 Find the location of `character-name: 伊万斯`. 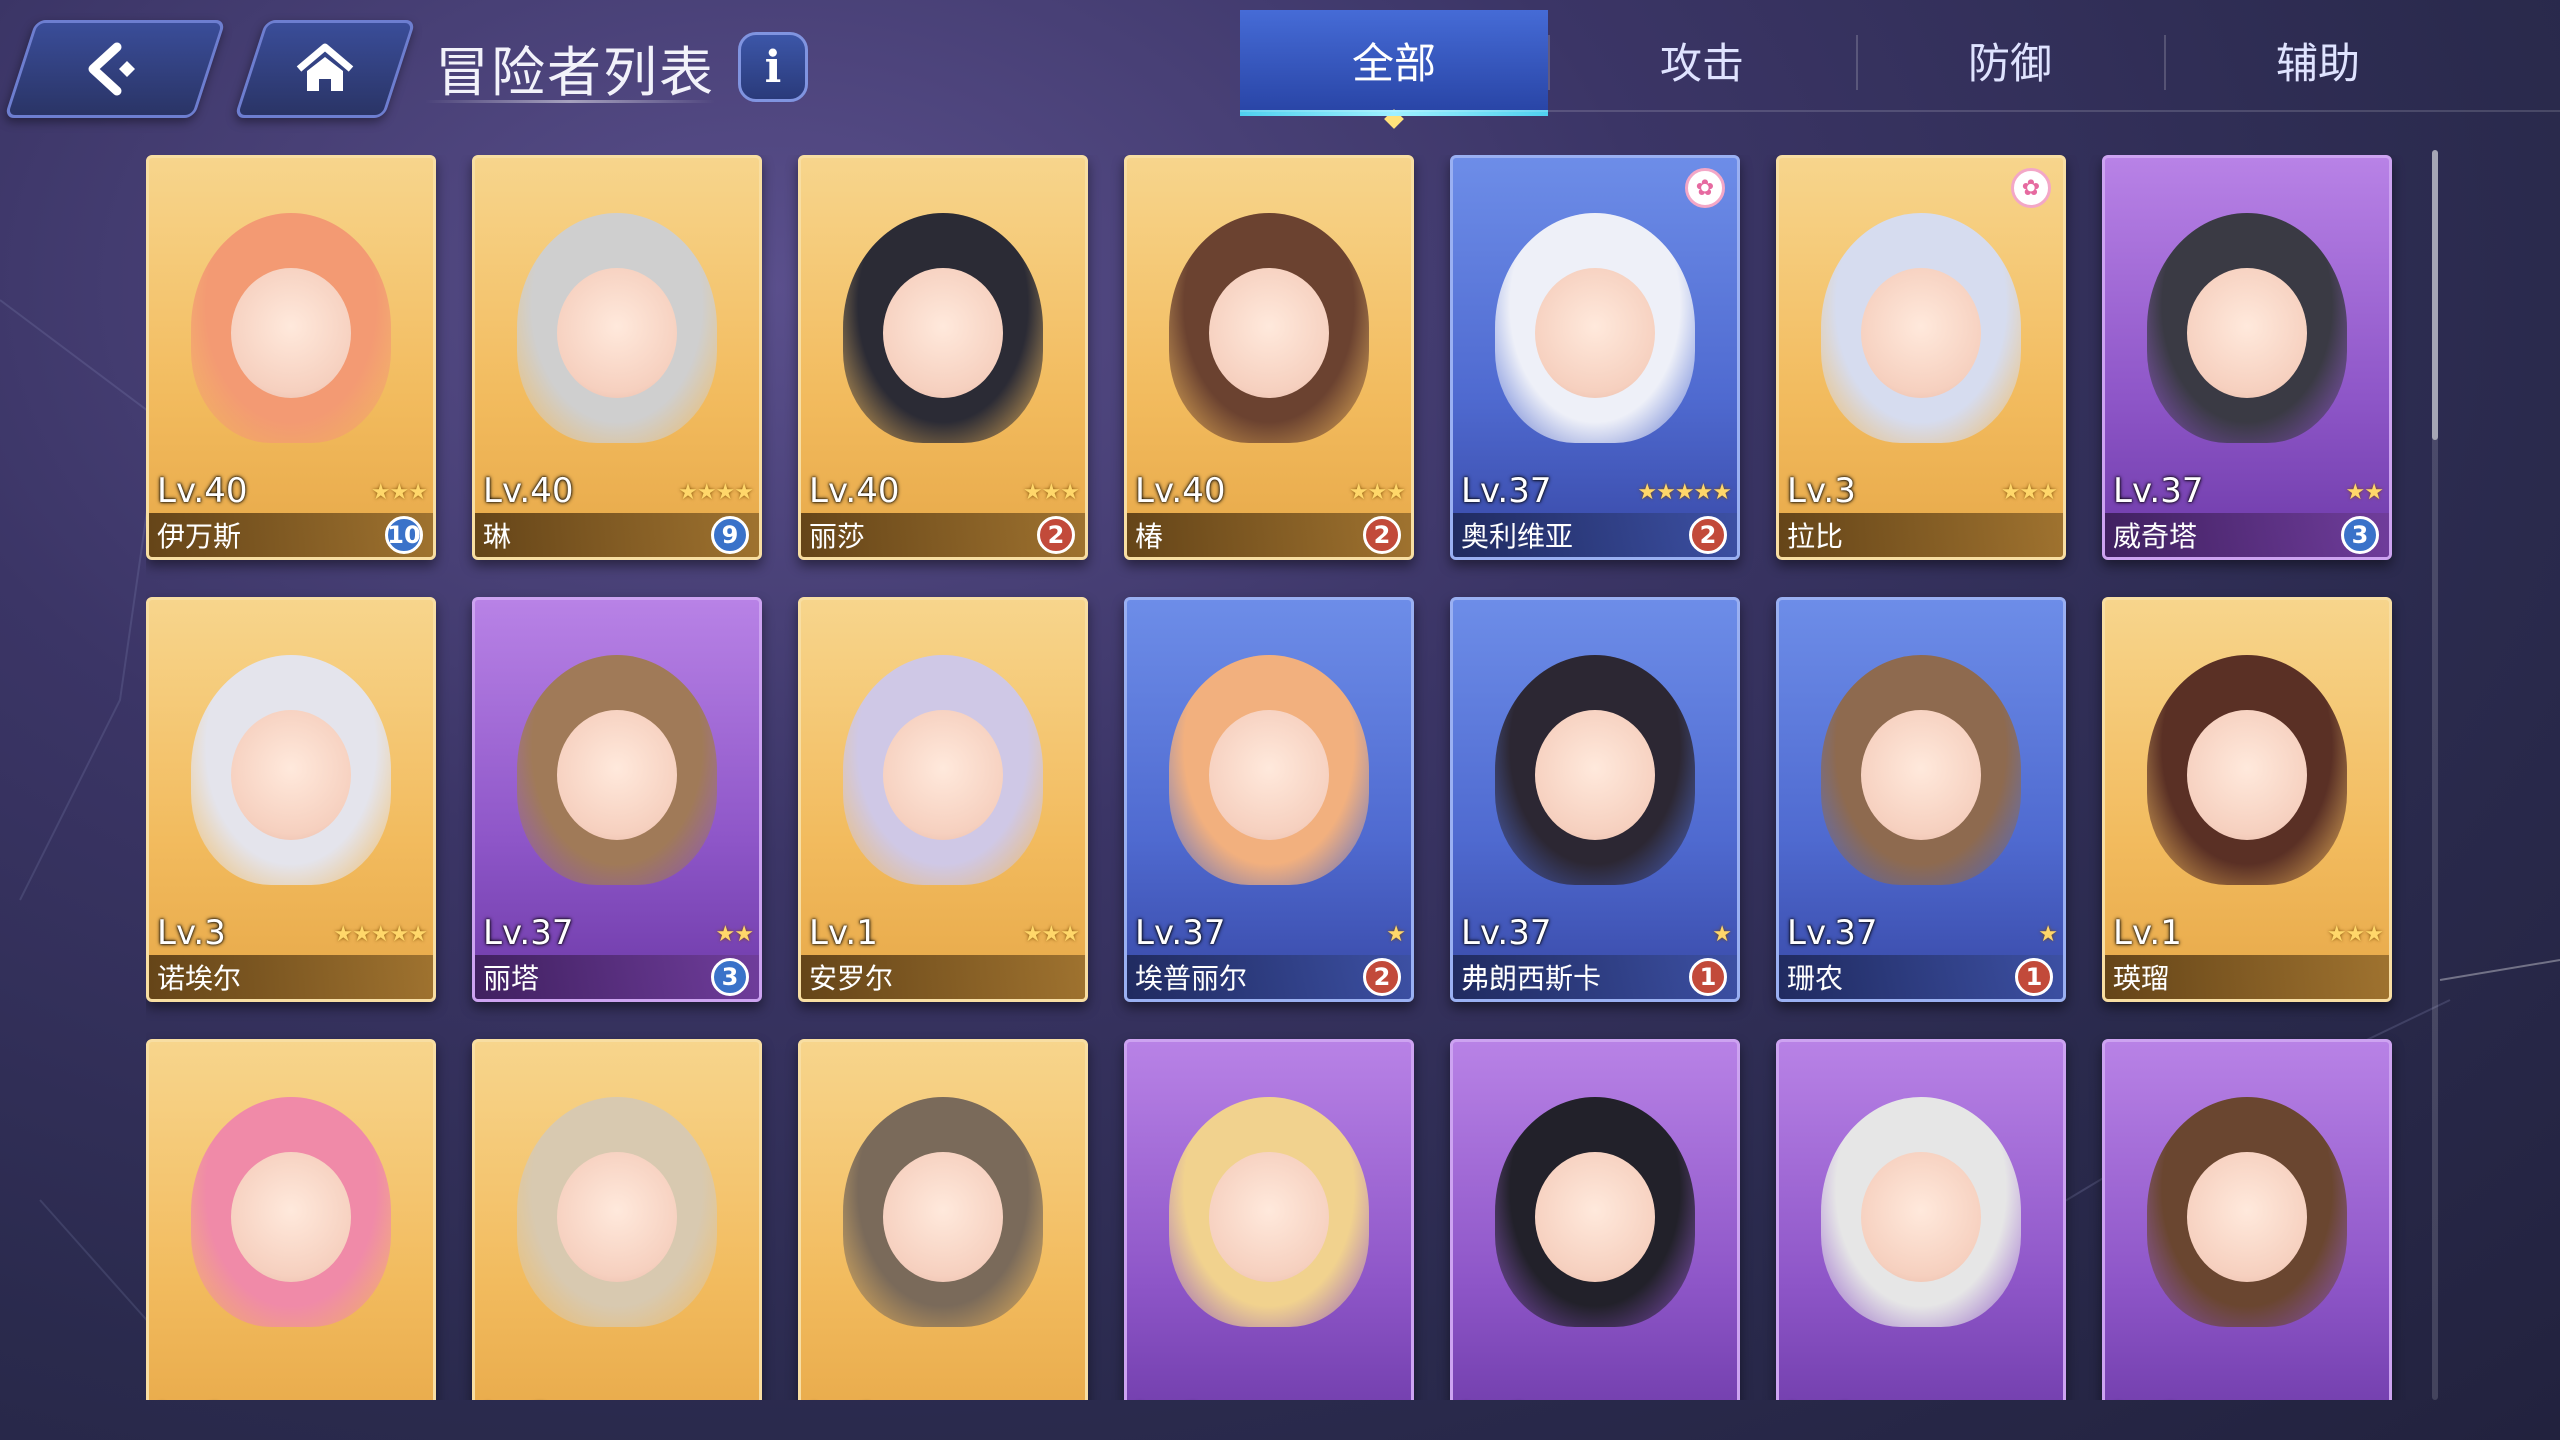

character-name: 伊万斯 is located at coordinates (199, 536).